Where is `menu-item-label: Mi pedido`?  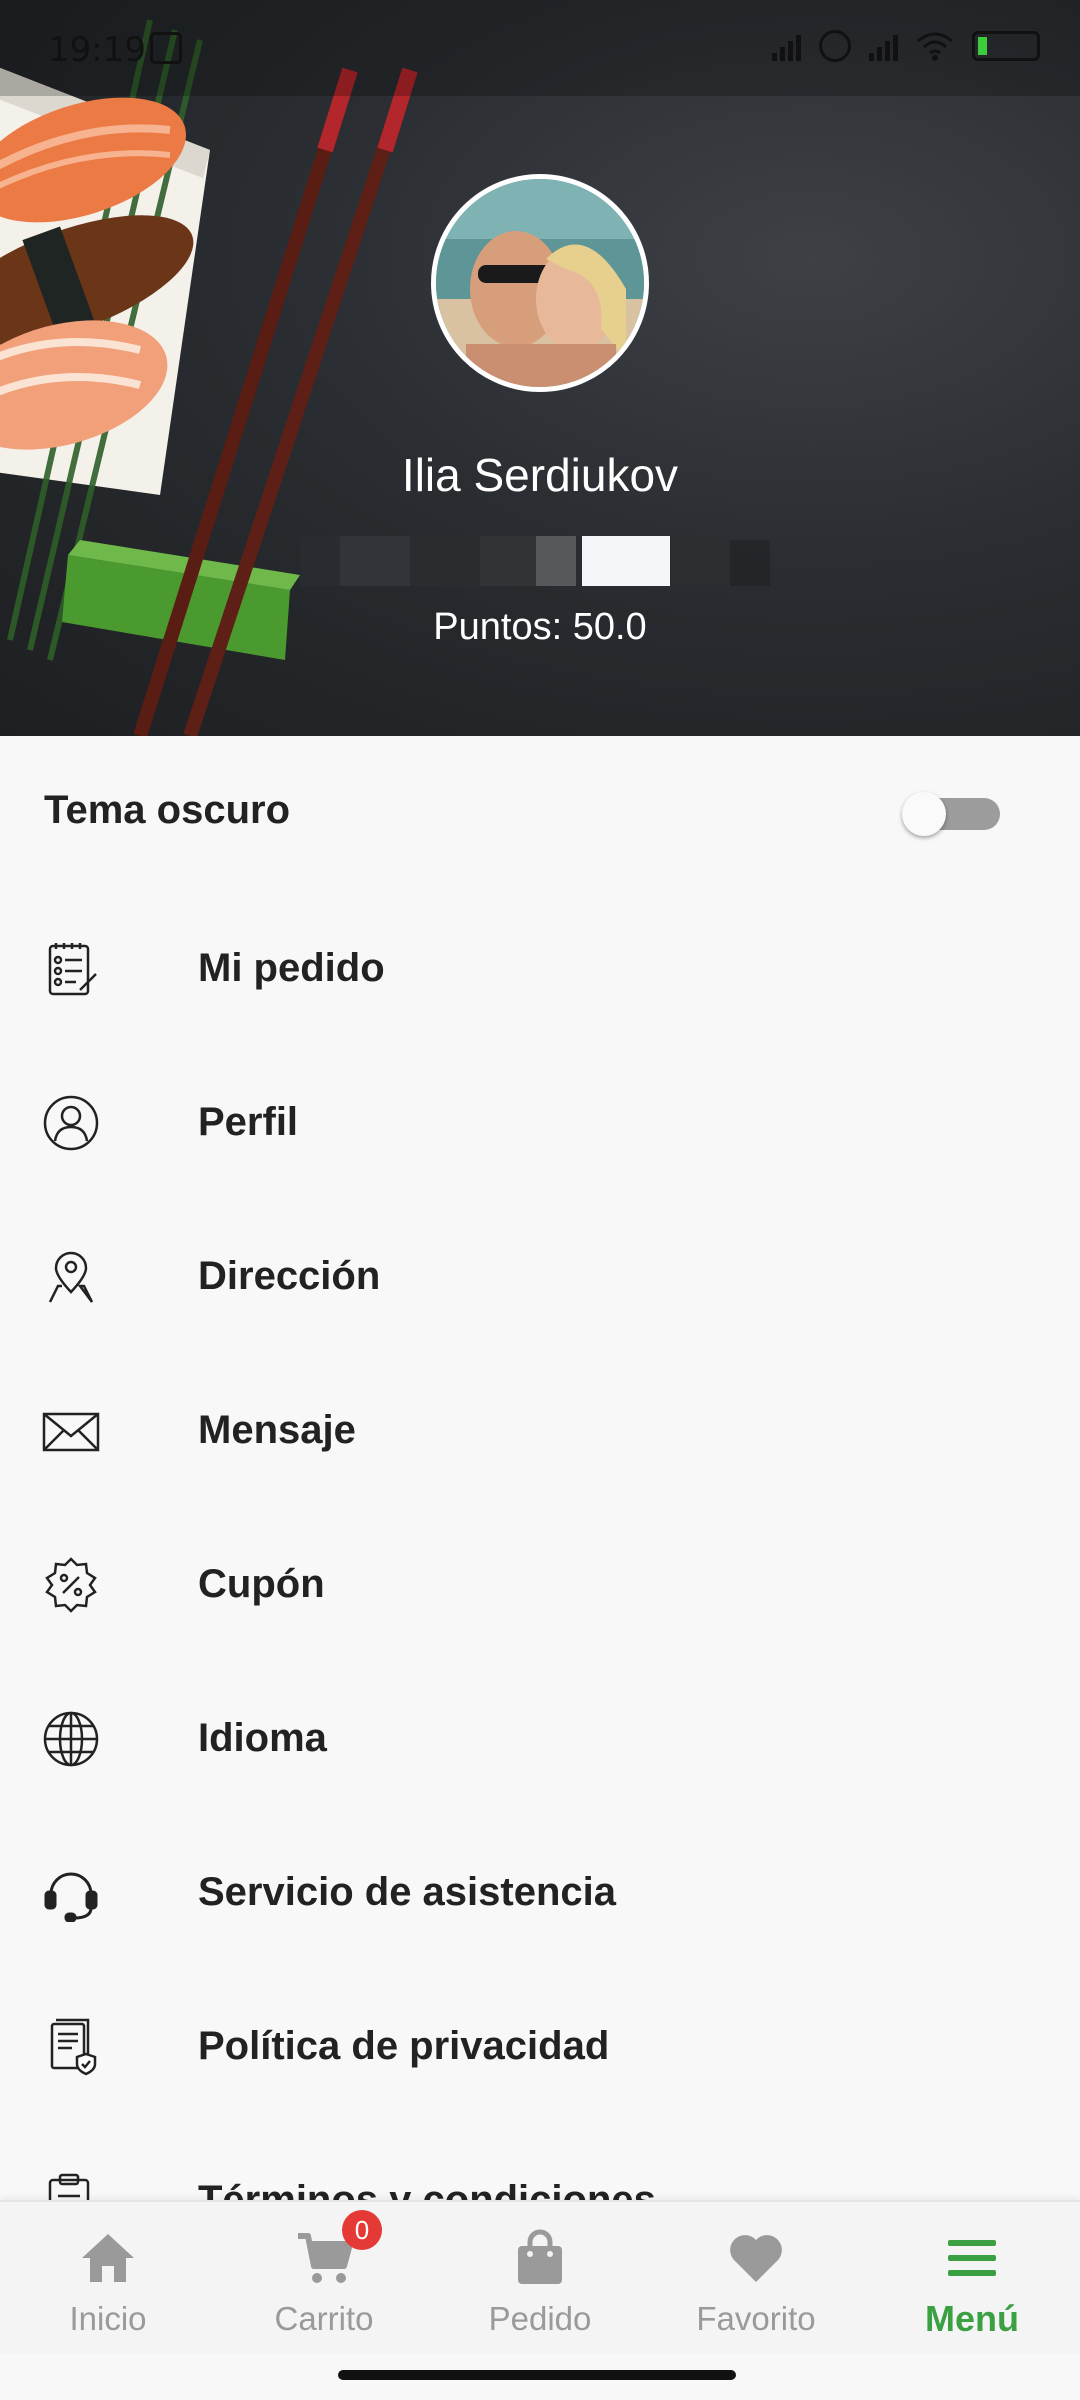
menu-item-label: Mi pedido is located at coordinates (291, 968).